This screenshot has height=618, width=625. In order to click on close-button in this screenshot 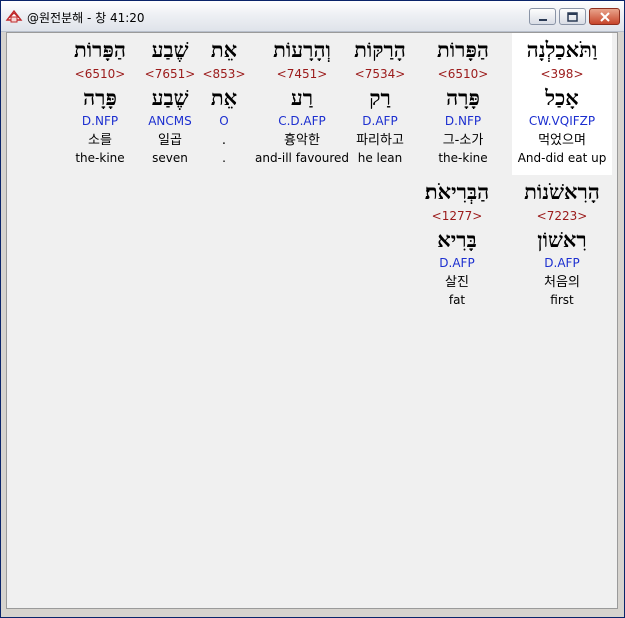, I will do `click(604, 16)`.